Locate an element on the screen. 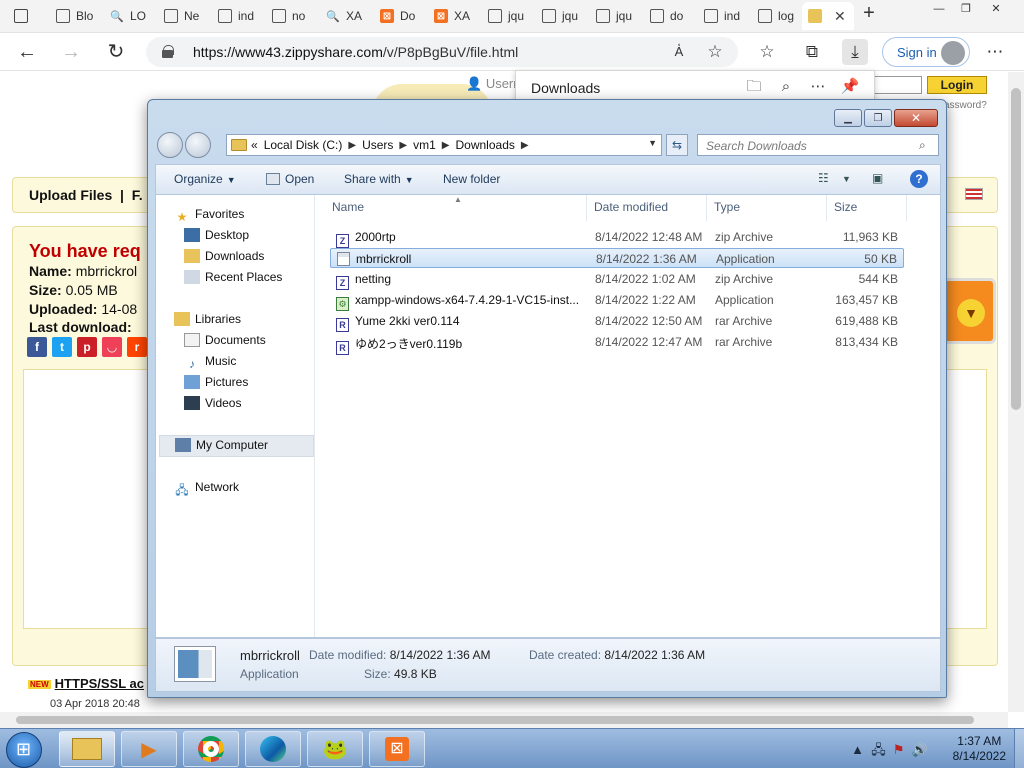 The image size is (1024, 768). tab-10: jqu is located at coordinates (562, 16).